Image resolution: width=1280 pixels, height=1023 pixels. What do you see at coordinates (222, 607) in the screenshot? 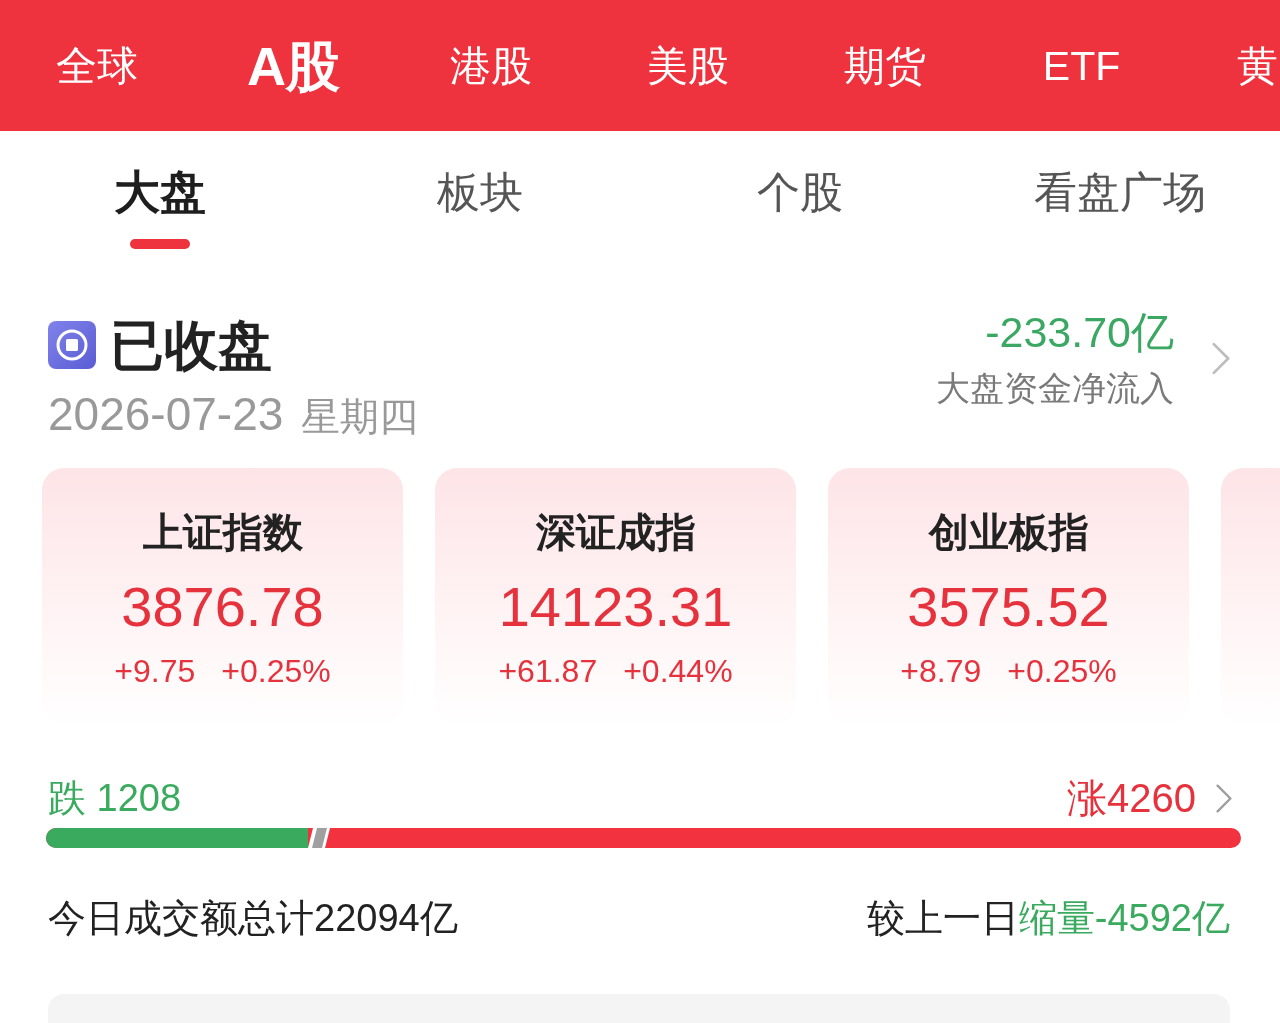
I see `index-value: 3876.78` at bounding box center [222, 607].